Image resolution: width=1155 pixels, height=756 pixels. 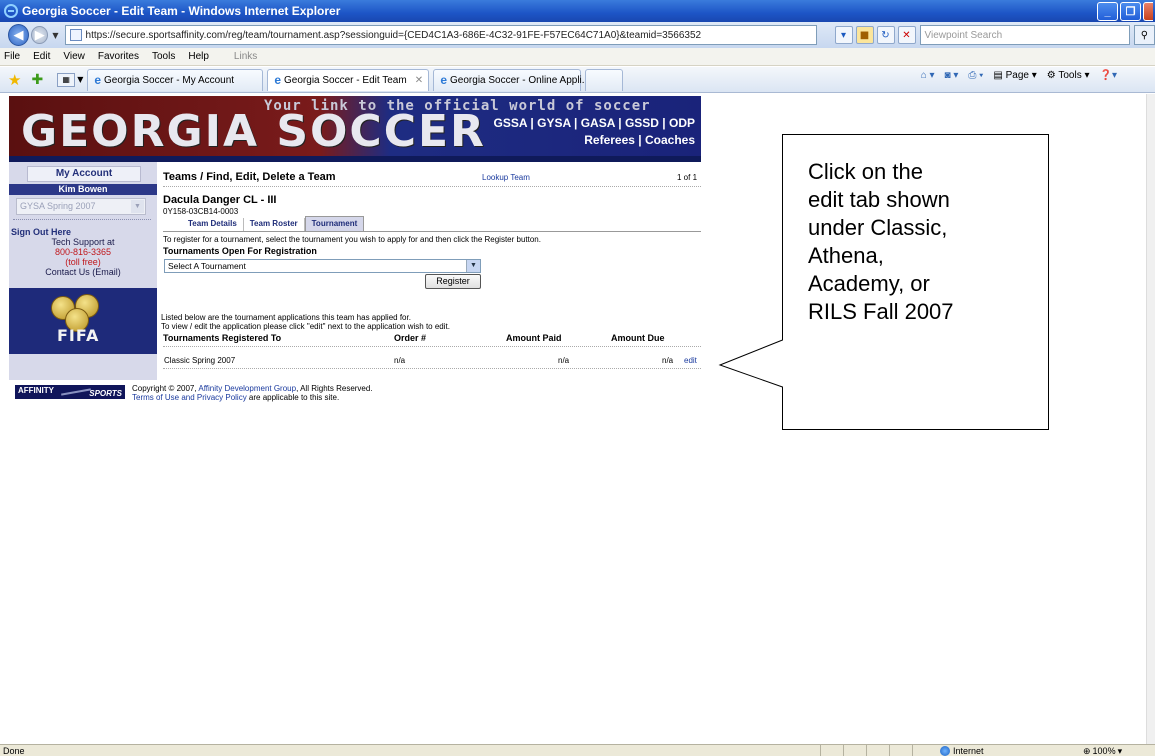 What do you see at coordinates (198, 56) in the screenshot?
I see `menu-help: Help` at bounding box center [198, 56].